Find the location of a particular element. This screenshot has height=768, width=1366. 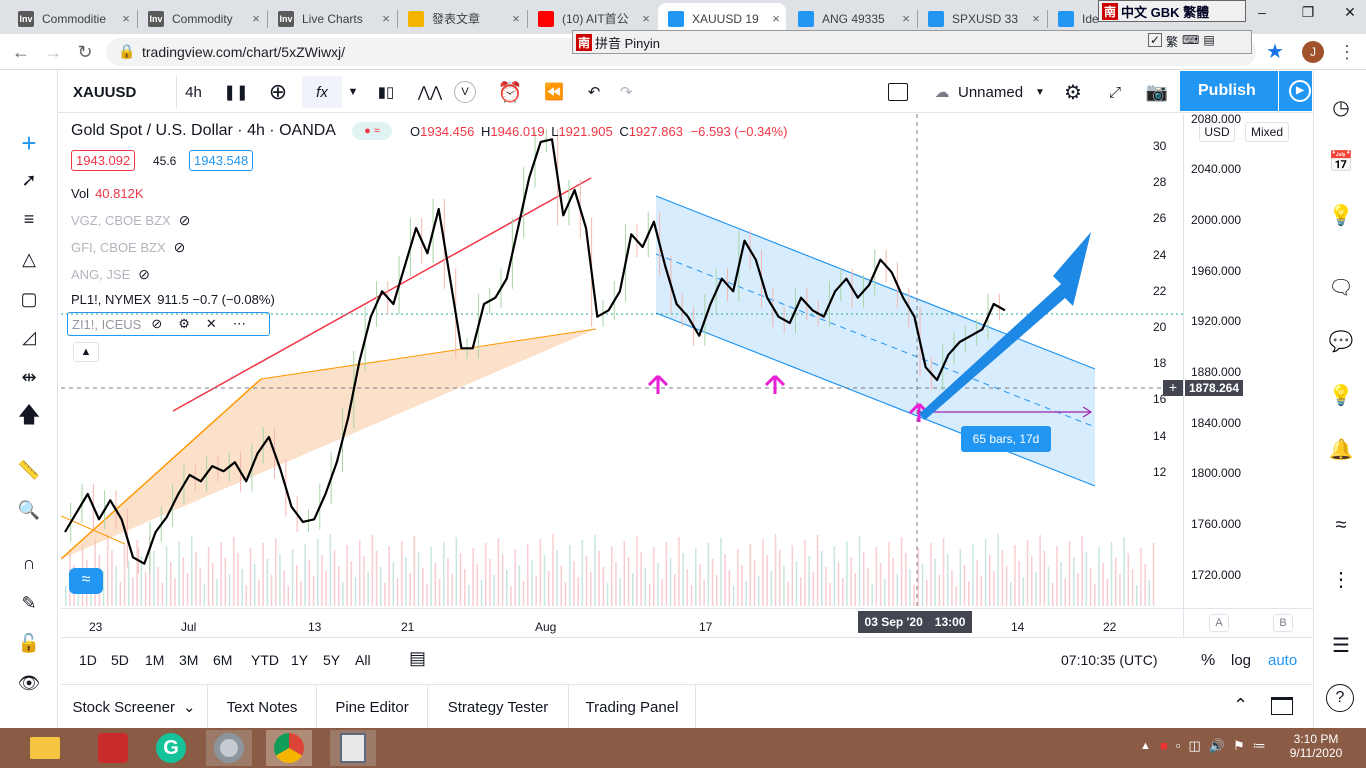

range-button-5y: 5Y is located at coordinates (331, 660).